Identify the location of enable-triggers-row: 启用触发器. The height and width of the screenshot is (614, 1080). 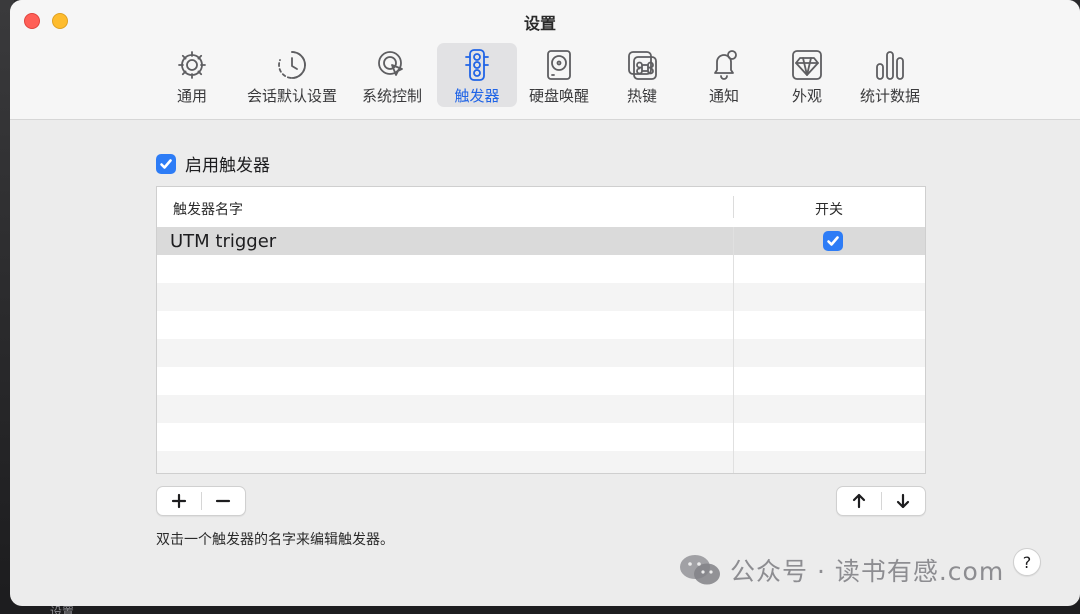
(213, 163).